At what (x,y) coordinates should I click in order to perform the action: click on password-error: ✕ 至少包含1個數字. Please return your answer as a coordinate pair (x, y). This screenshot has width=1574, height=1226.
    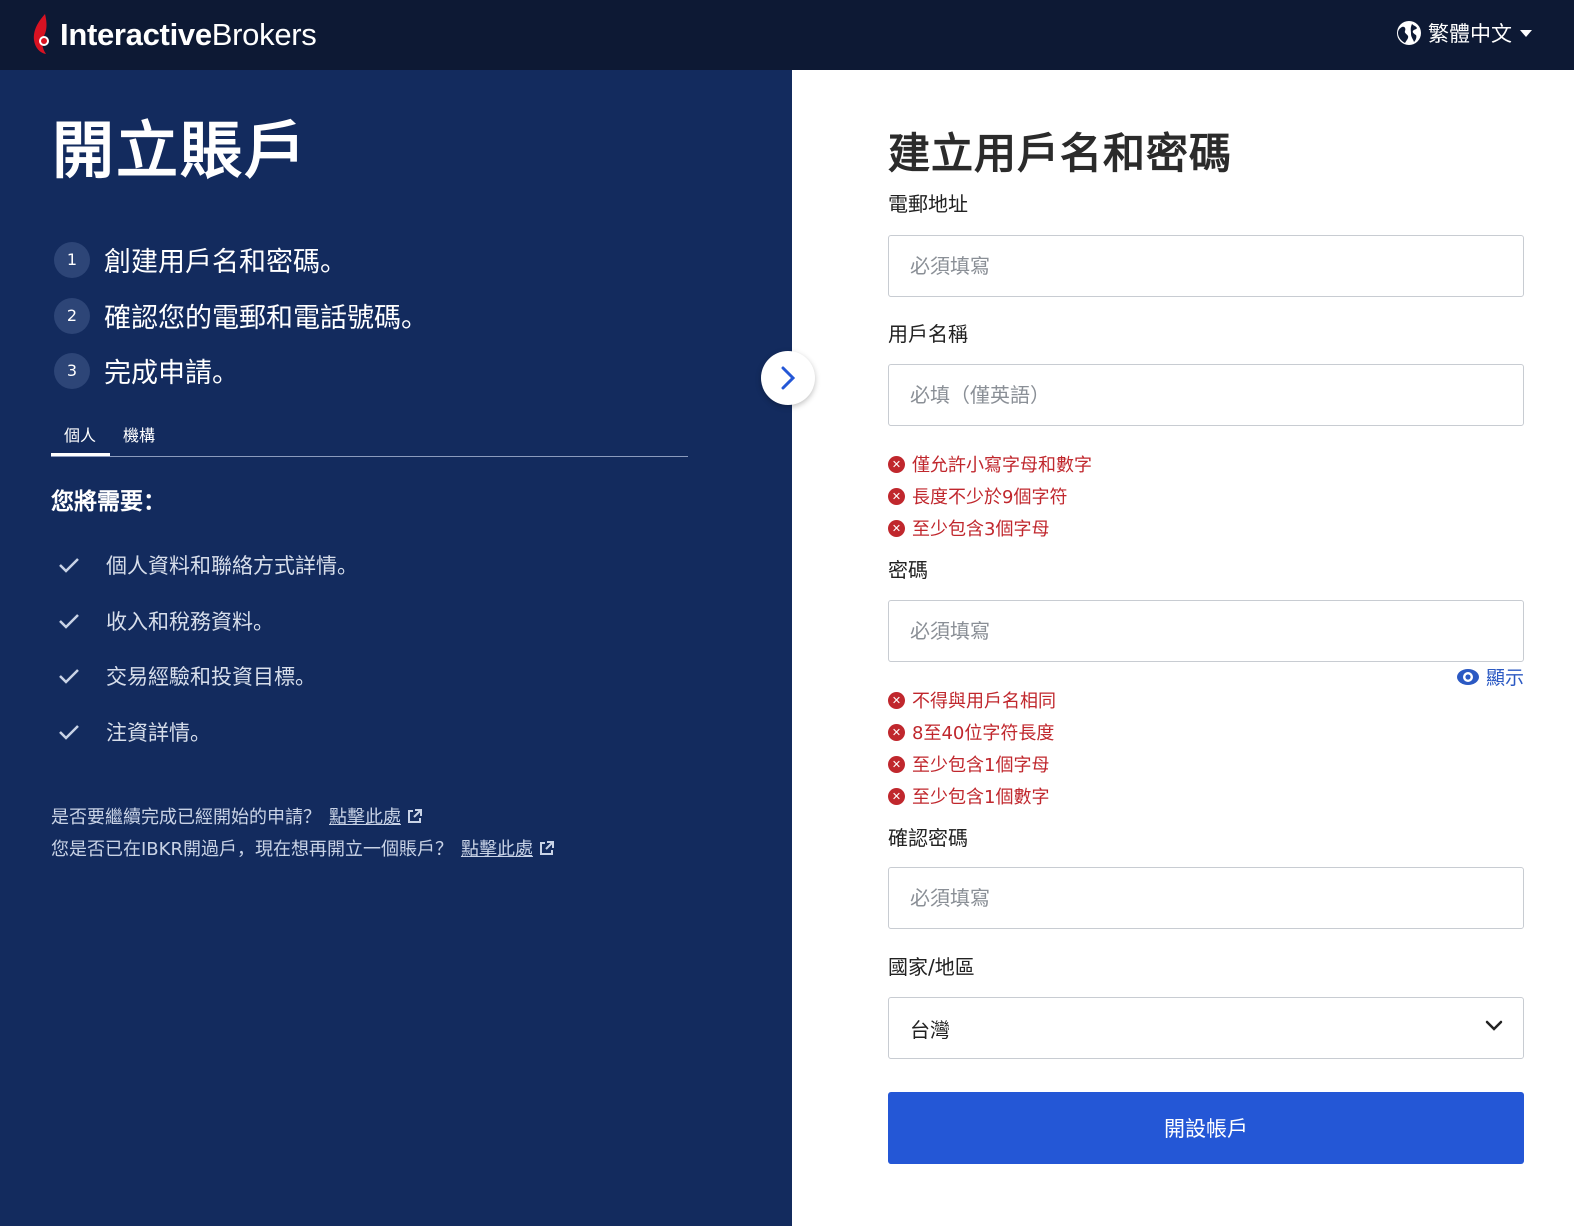
    Looking at the image, I should click on (968, 796).